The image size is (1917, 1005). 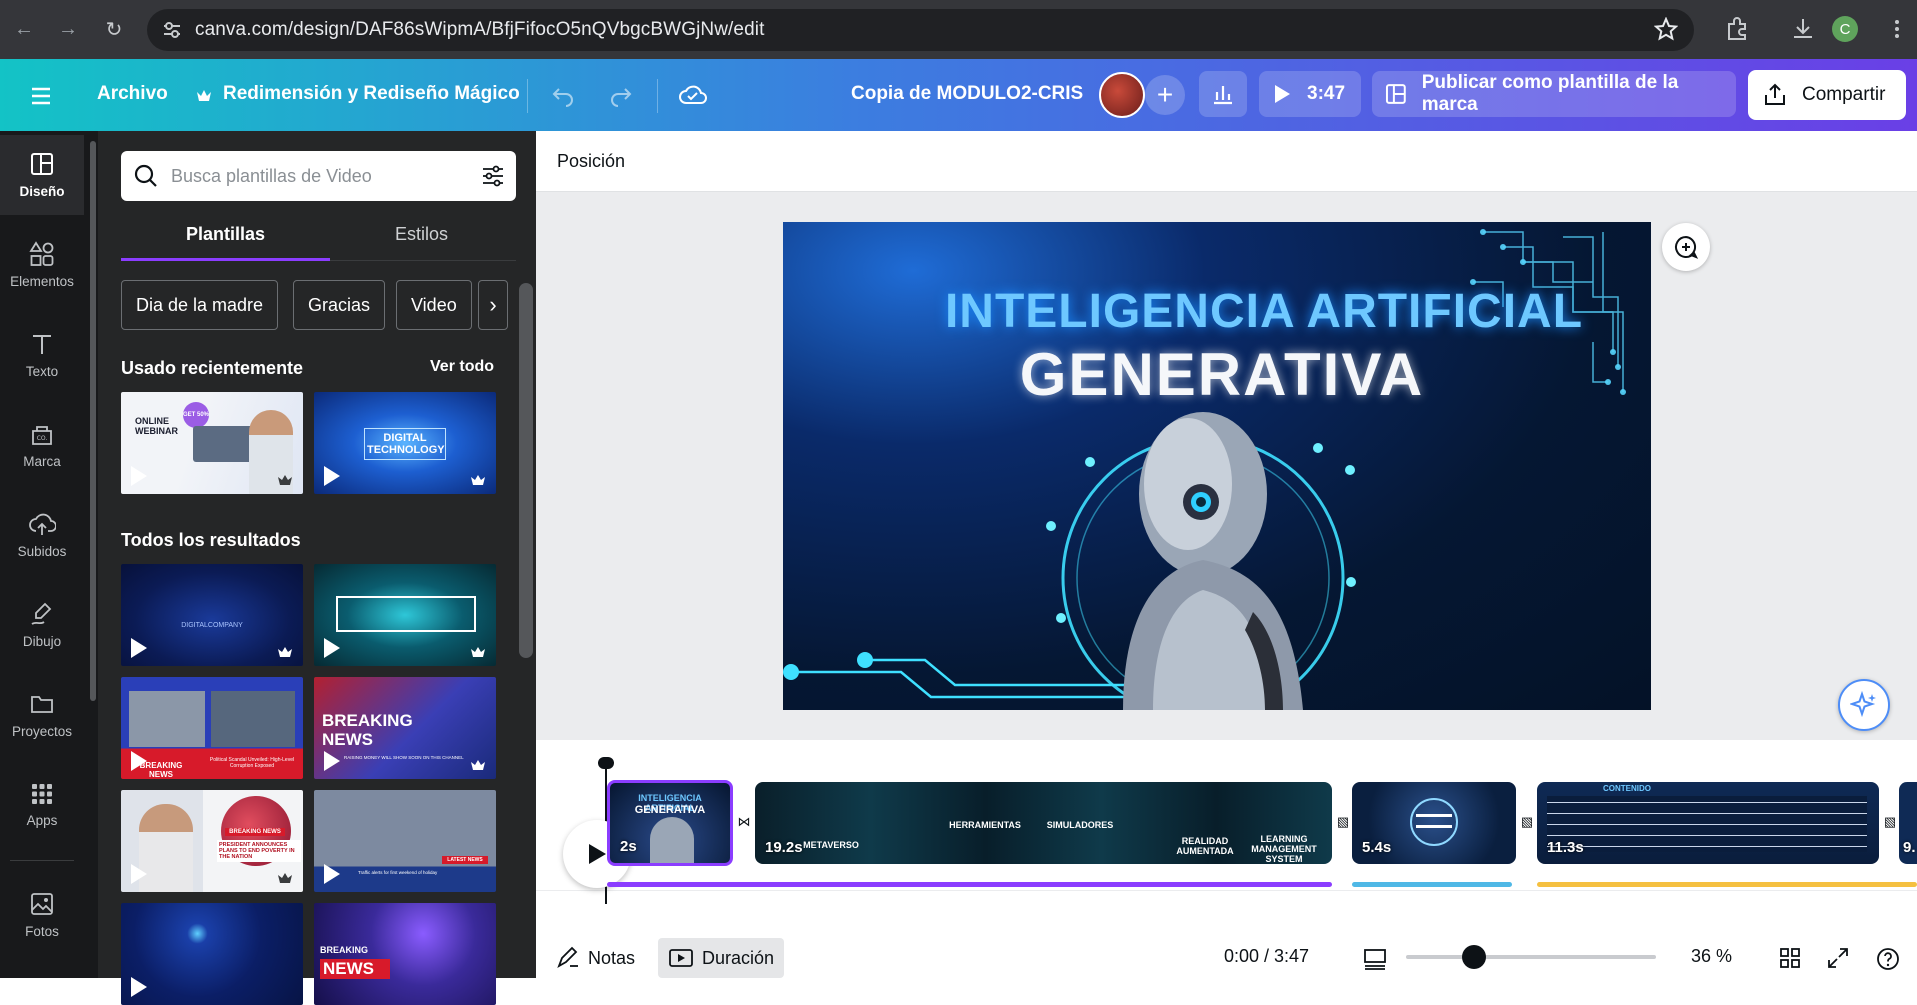 I want to click on redo-icon, so click(x=621, y=95).